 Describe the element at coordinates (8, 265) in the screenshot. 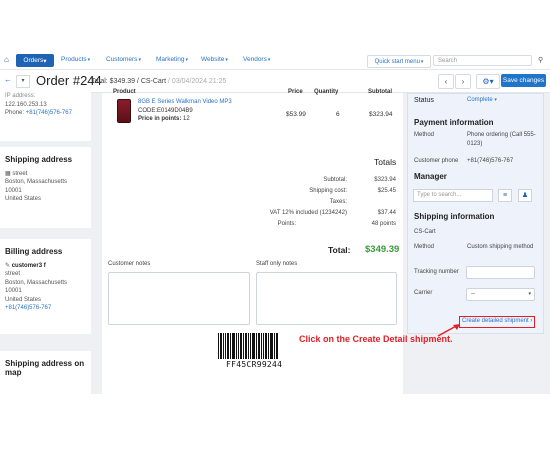

I see `tag-icon: ✎` at that location.